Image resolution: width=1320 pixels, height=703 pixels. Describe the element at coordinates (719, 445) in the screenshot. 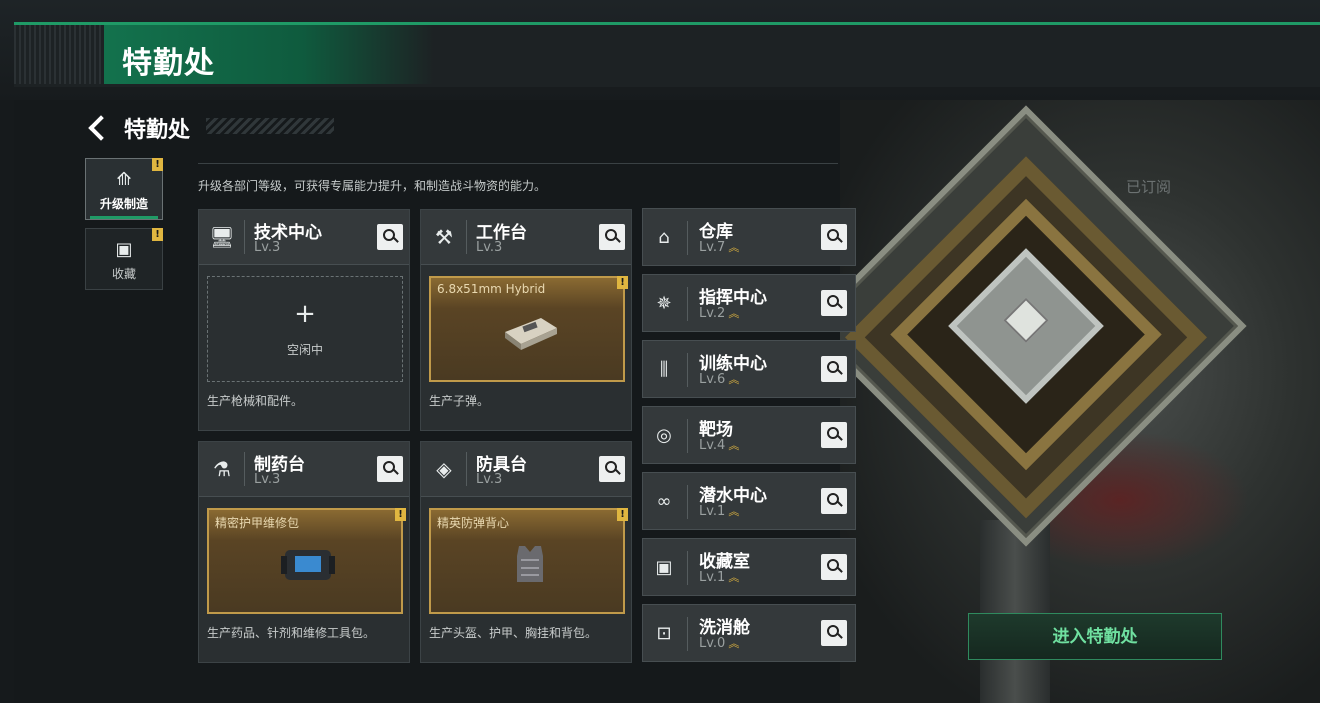

I see `facility-level: Lv.4 ︽` at that location.